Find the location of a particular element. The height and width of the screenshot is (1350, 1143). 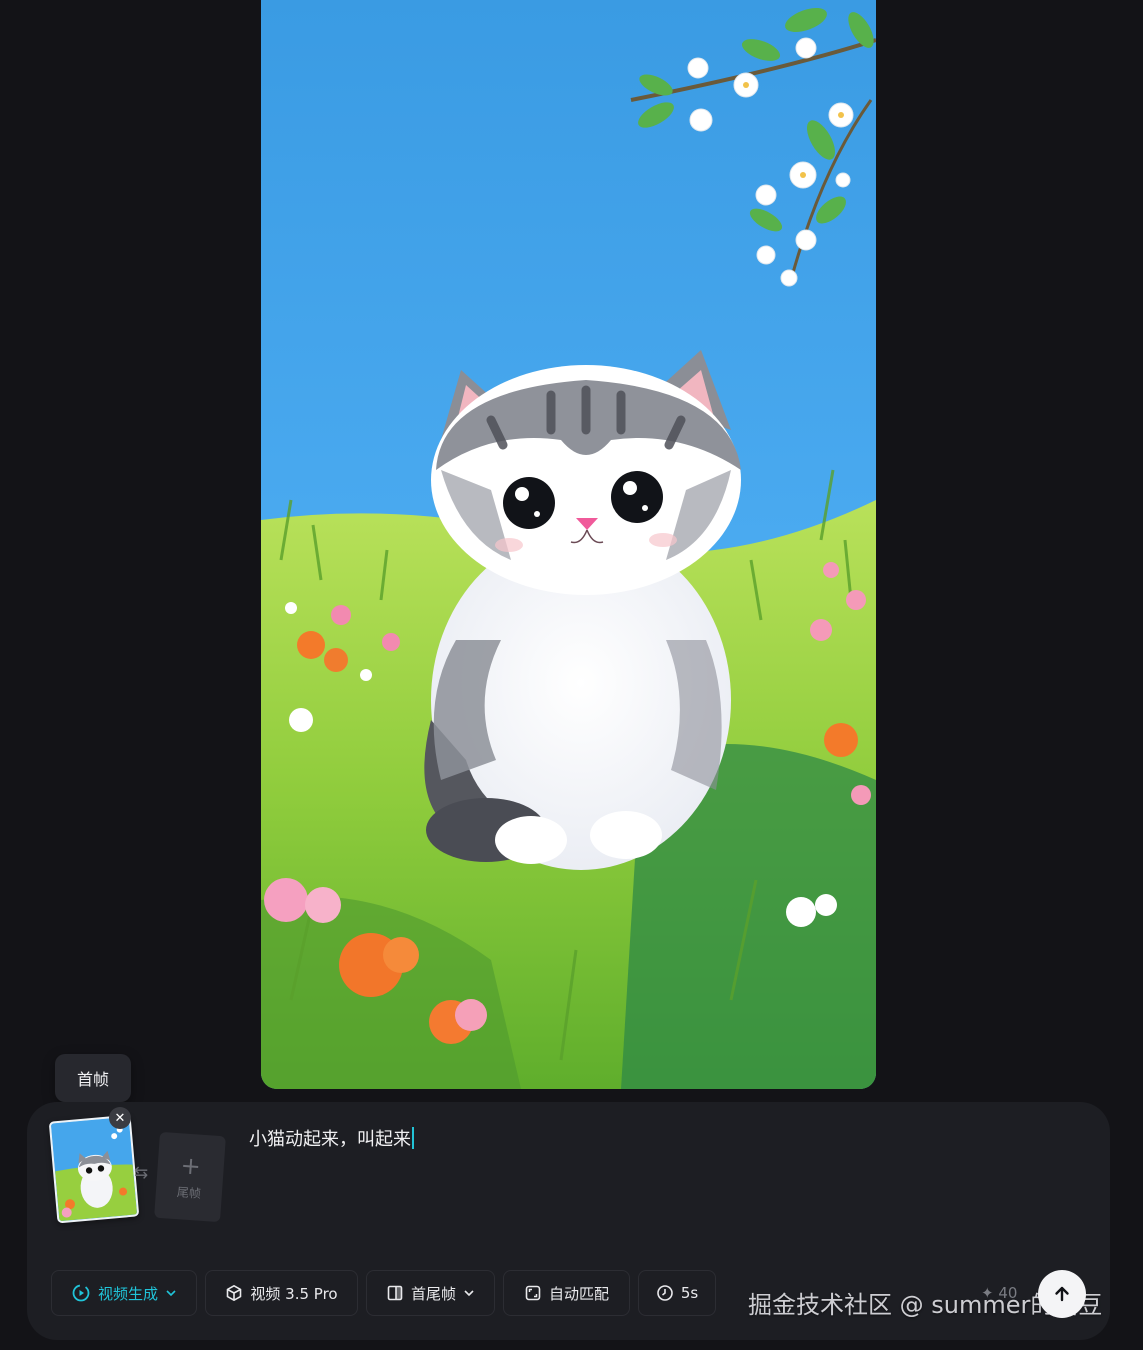

prompt-text: 小猫动起来，叫起来 is located at coordinates (330, 1139).